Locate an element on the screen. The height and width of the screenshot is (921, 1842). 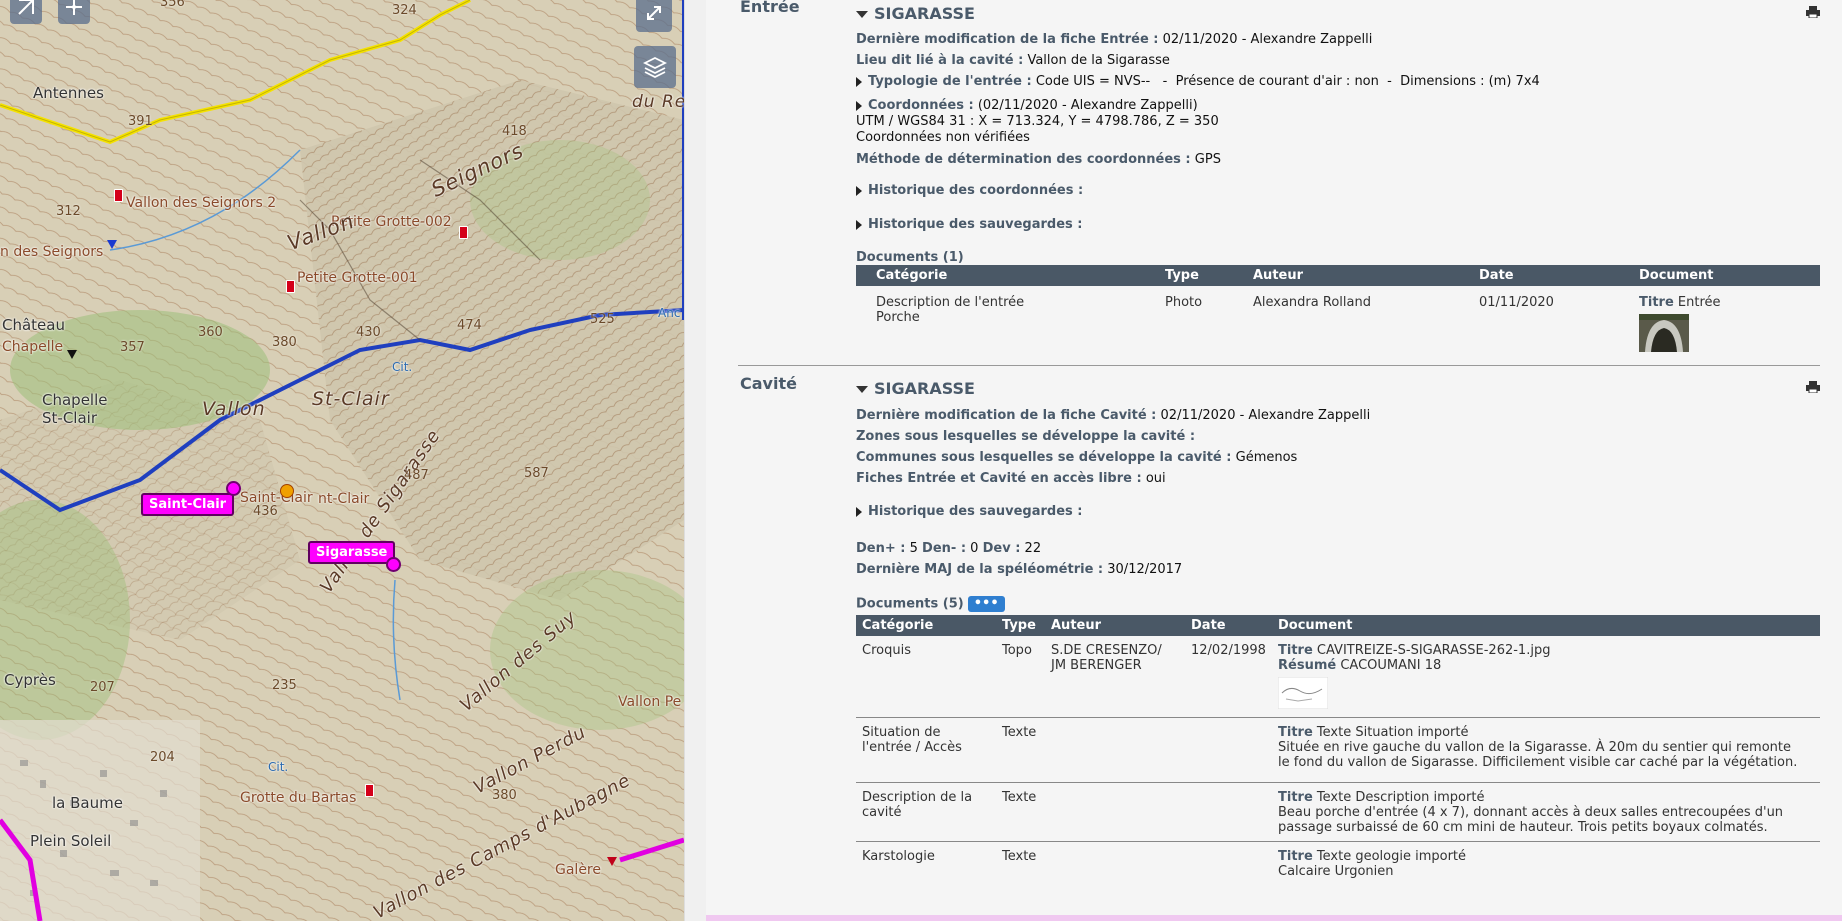
map-fullscreen-button is located at coordinates (654, 16).